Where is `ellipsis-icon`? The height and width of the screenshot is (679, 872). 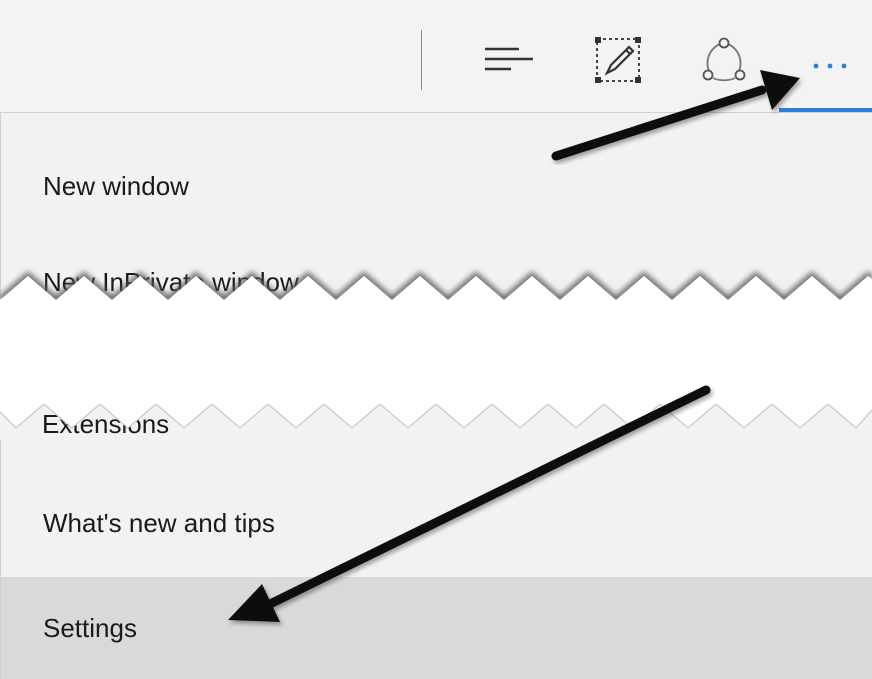 ellipsis-icon is located at coordinates (830, 66).